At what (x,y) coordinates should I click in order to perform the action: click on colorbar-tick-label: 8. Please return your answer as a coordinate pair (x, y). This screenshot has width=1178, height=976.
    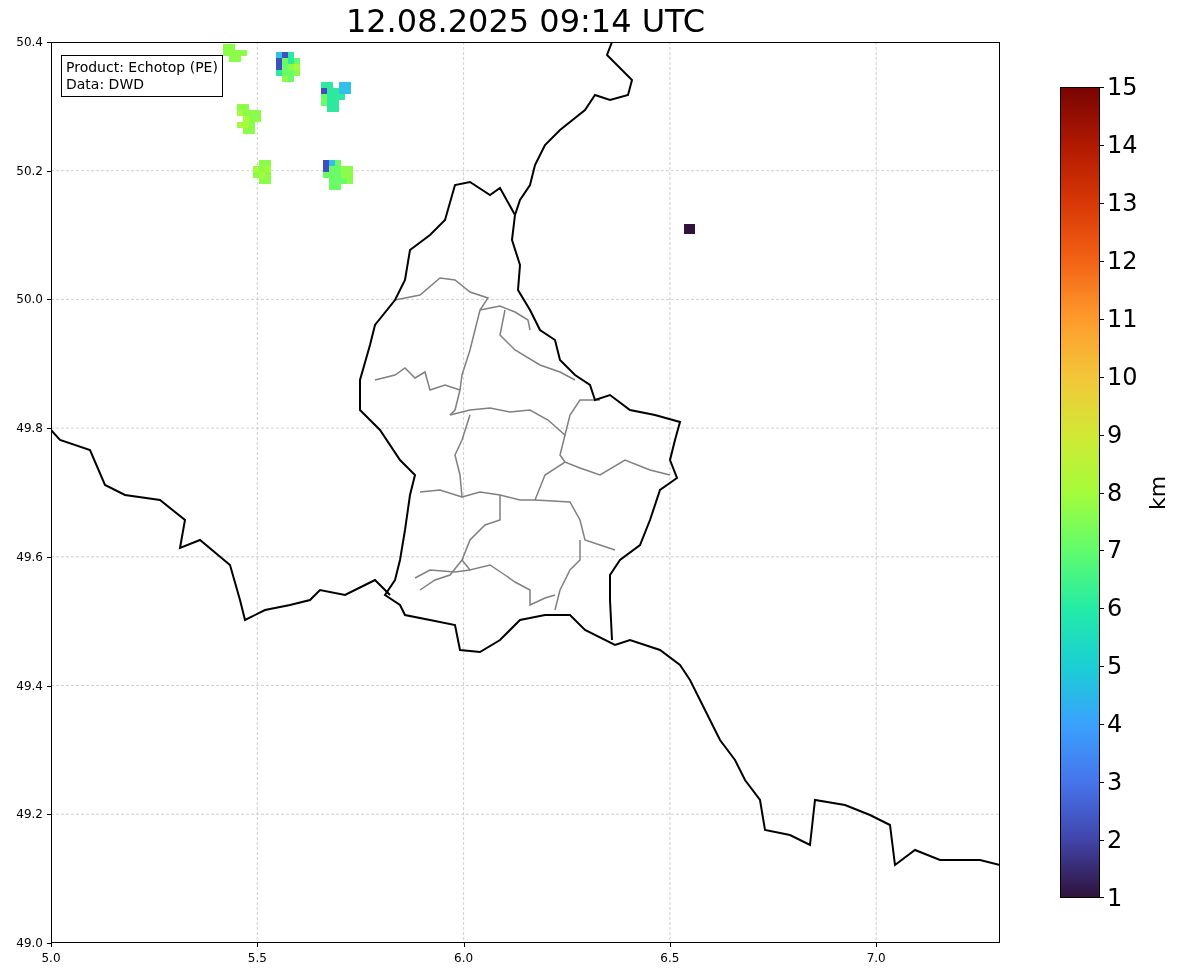
    Looking at the image, I should click on (1115, 492).